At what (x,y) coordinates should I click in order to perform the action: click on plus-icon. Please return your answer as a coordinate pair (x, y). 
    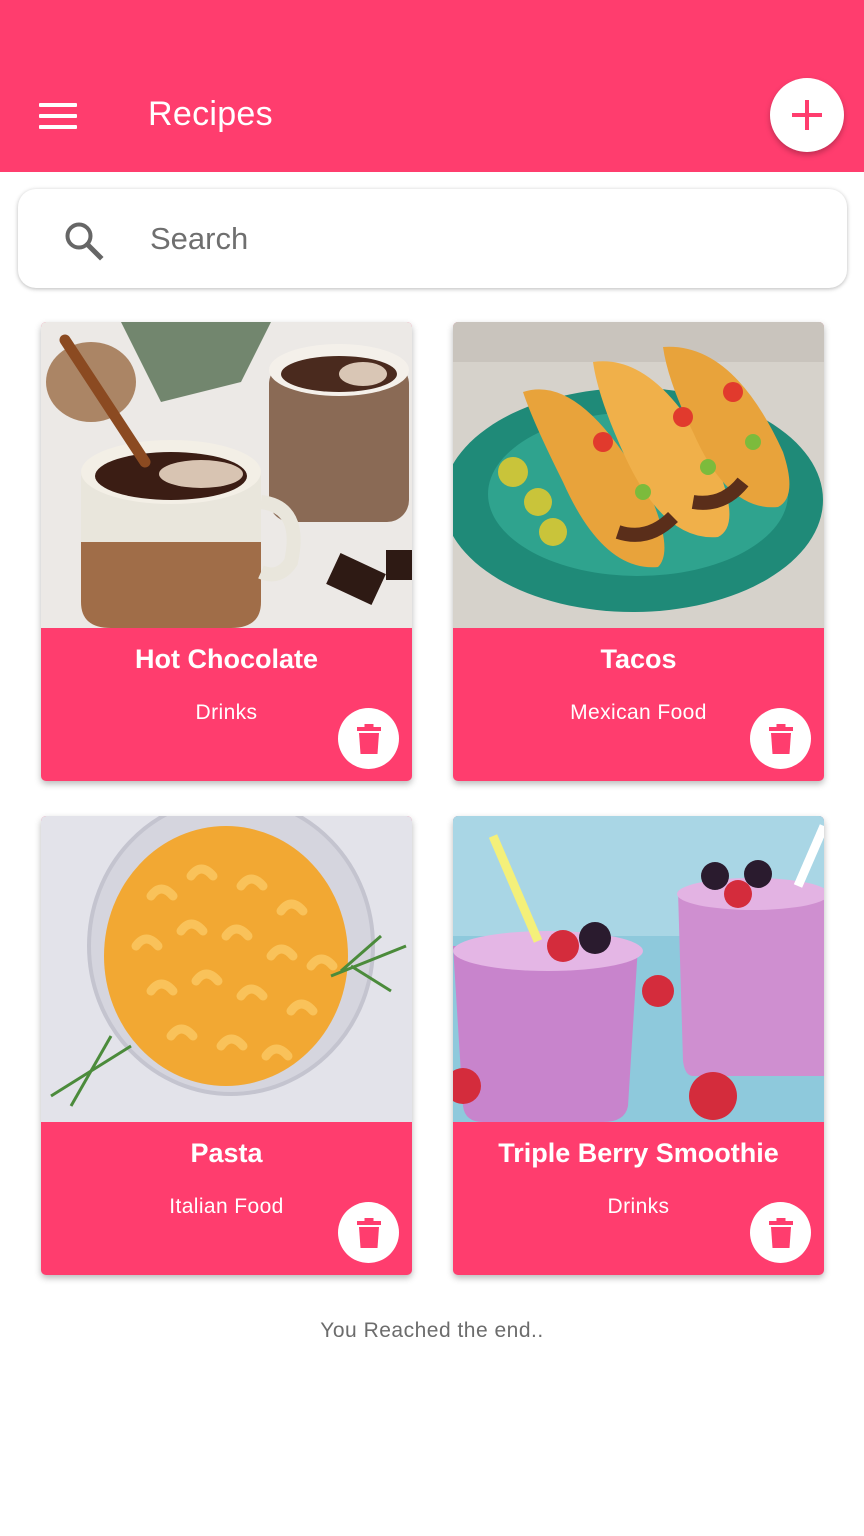
    Looking at the image, I should click on (807, 115).